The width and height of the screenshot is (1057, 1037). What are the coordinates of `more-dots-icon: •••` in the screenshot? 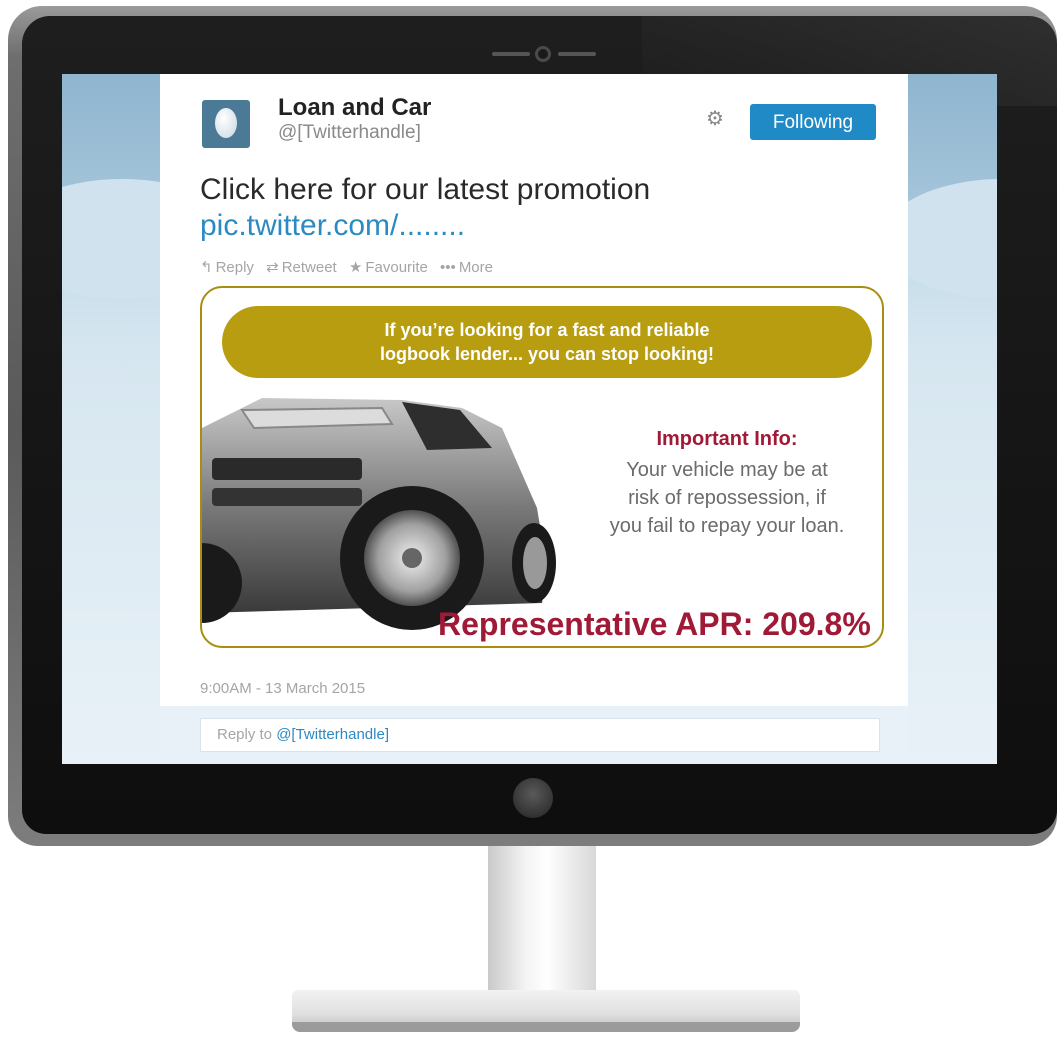 It's located at (448, 267).